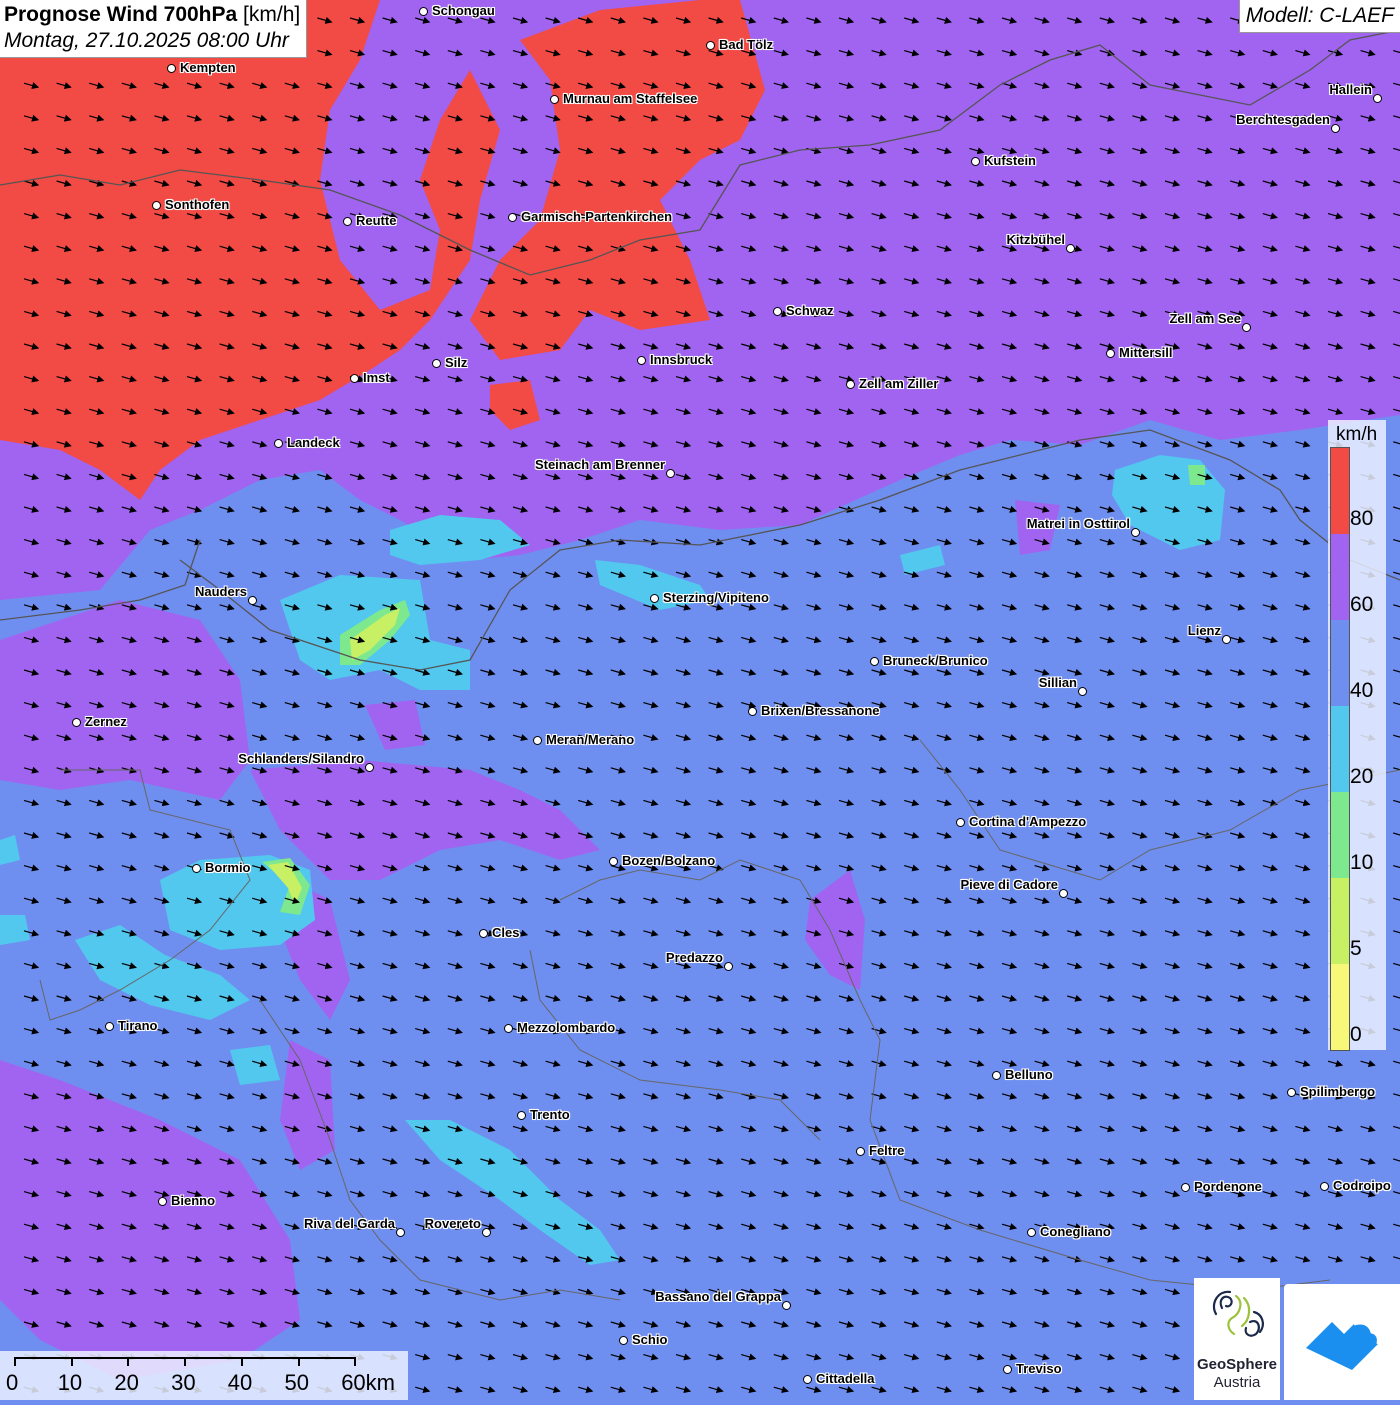 The image size is (1400, 1405). What do you see at coordinates (1036, 239) in the screenshot?
I see `city-label: Kitzbühel` at bounding box center [1036, 239].